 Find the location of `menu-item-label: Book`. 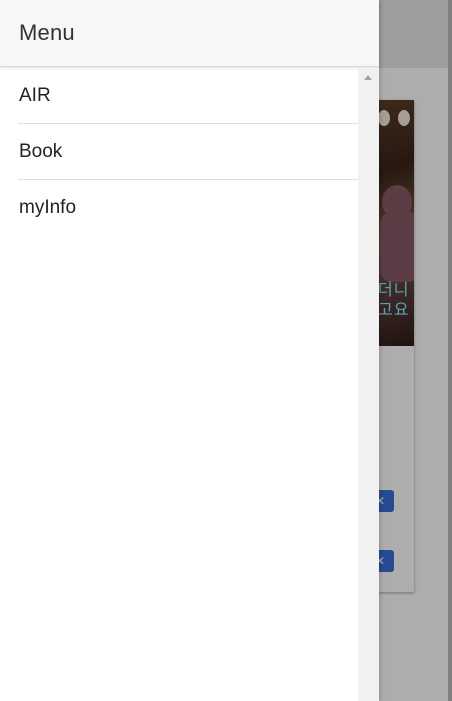

menu-item-label: Book is located at coordinates (41, 151).